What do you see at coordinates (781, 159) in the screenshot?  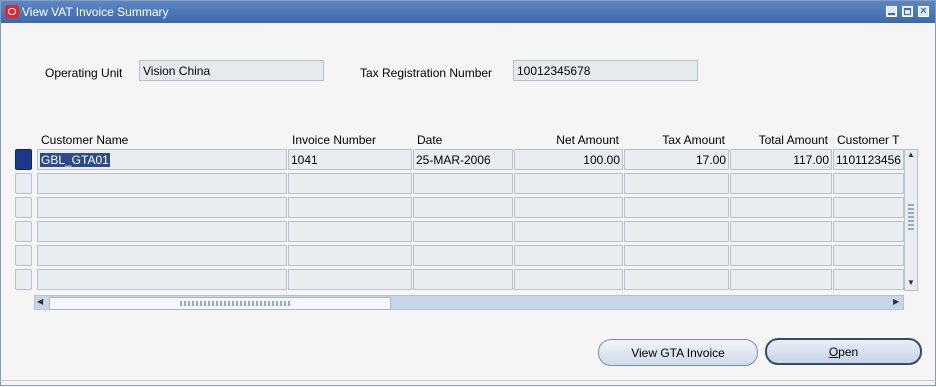 I see `total-amount-cell: 117.00` at bounding box center [781, 159].